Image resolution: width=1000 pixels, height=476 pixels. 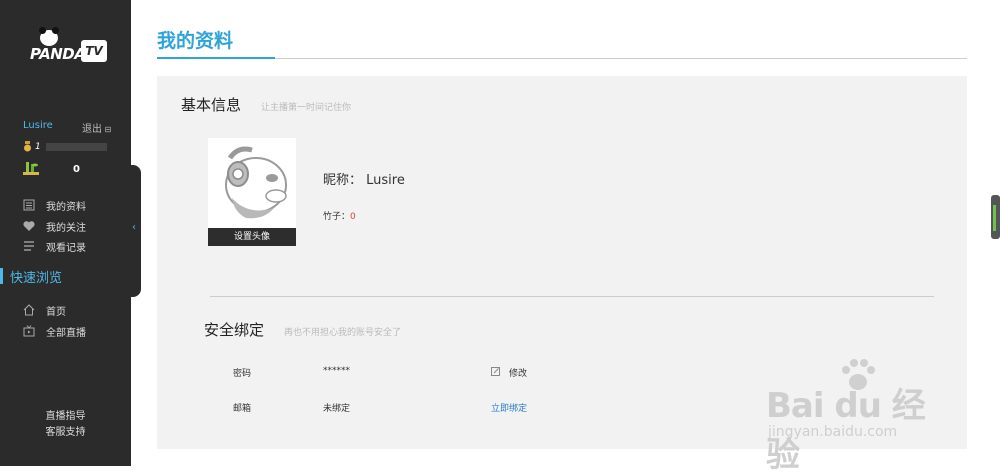 I want to click on sidebar-item-watch-history: 观看记录, so click(x=54, y=246).